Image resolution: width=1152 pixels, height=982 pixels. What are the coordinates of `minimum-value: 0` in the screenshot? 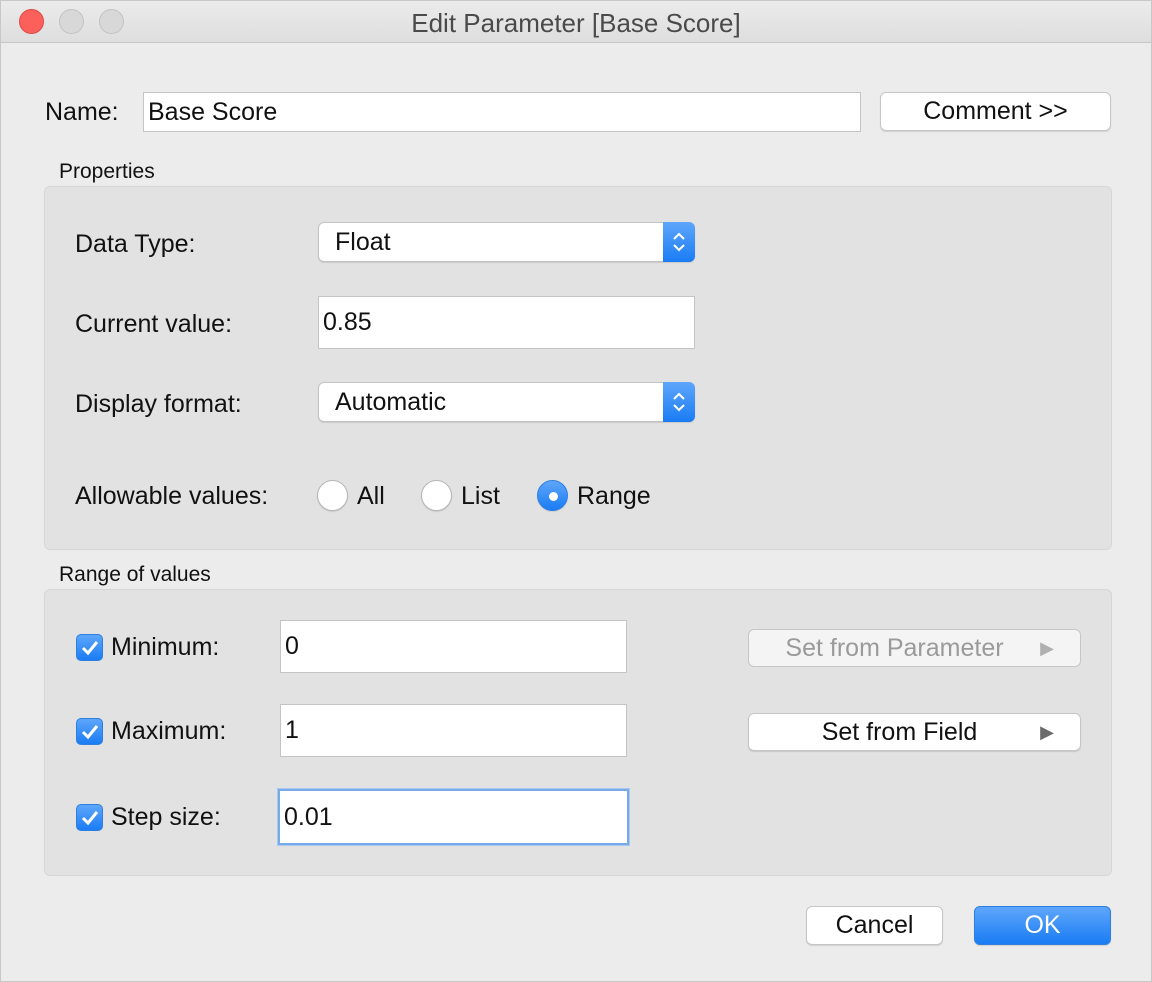 It's located at (292, 646).